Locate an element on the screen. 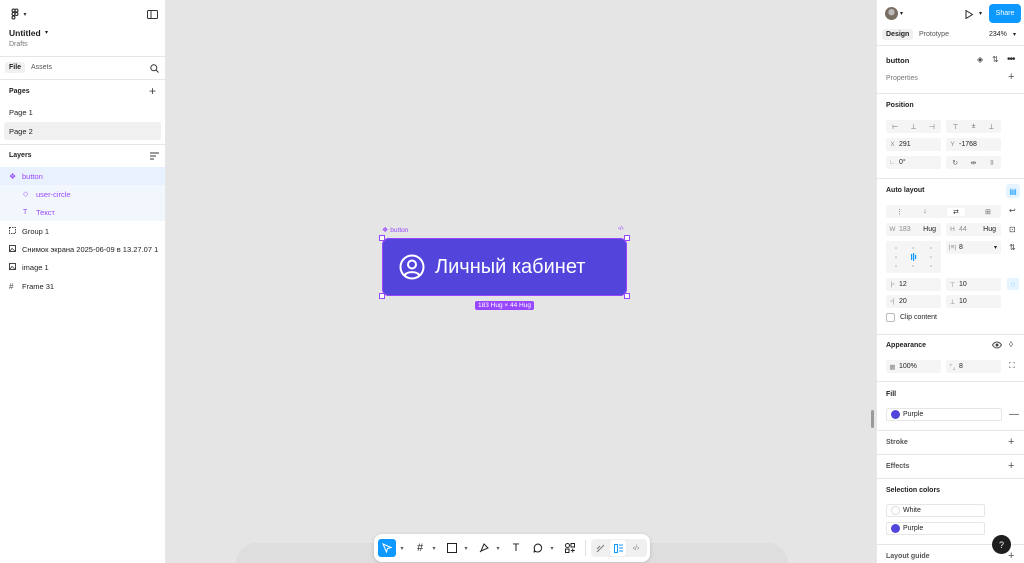  tab-prototype: Prototype is located at coordinates (934, 34).